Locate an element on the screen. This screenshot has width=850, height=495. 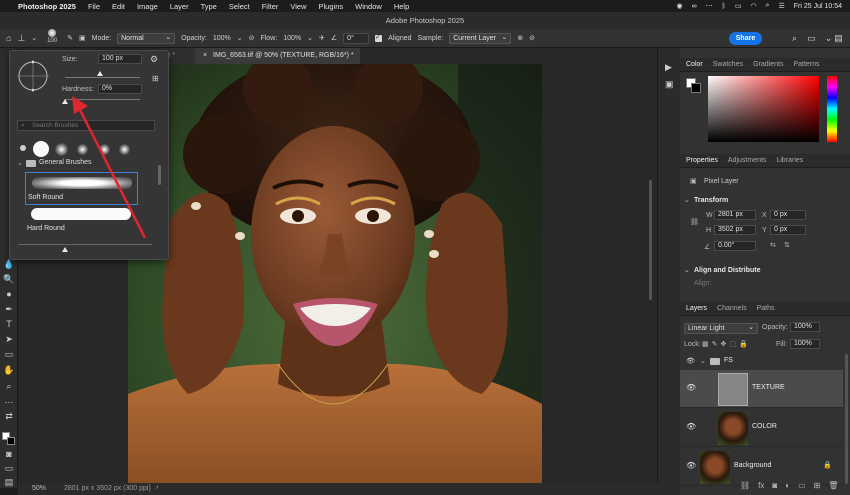
layer-row-texture: 👁 TEXTURE is located at coordinates (761, 389).